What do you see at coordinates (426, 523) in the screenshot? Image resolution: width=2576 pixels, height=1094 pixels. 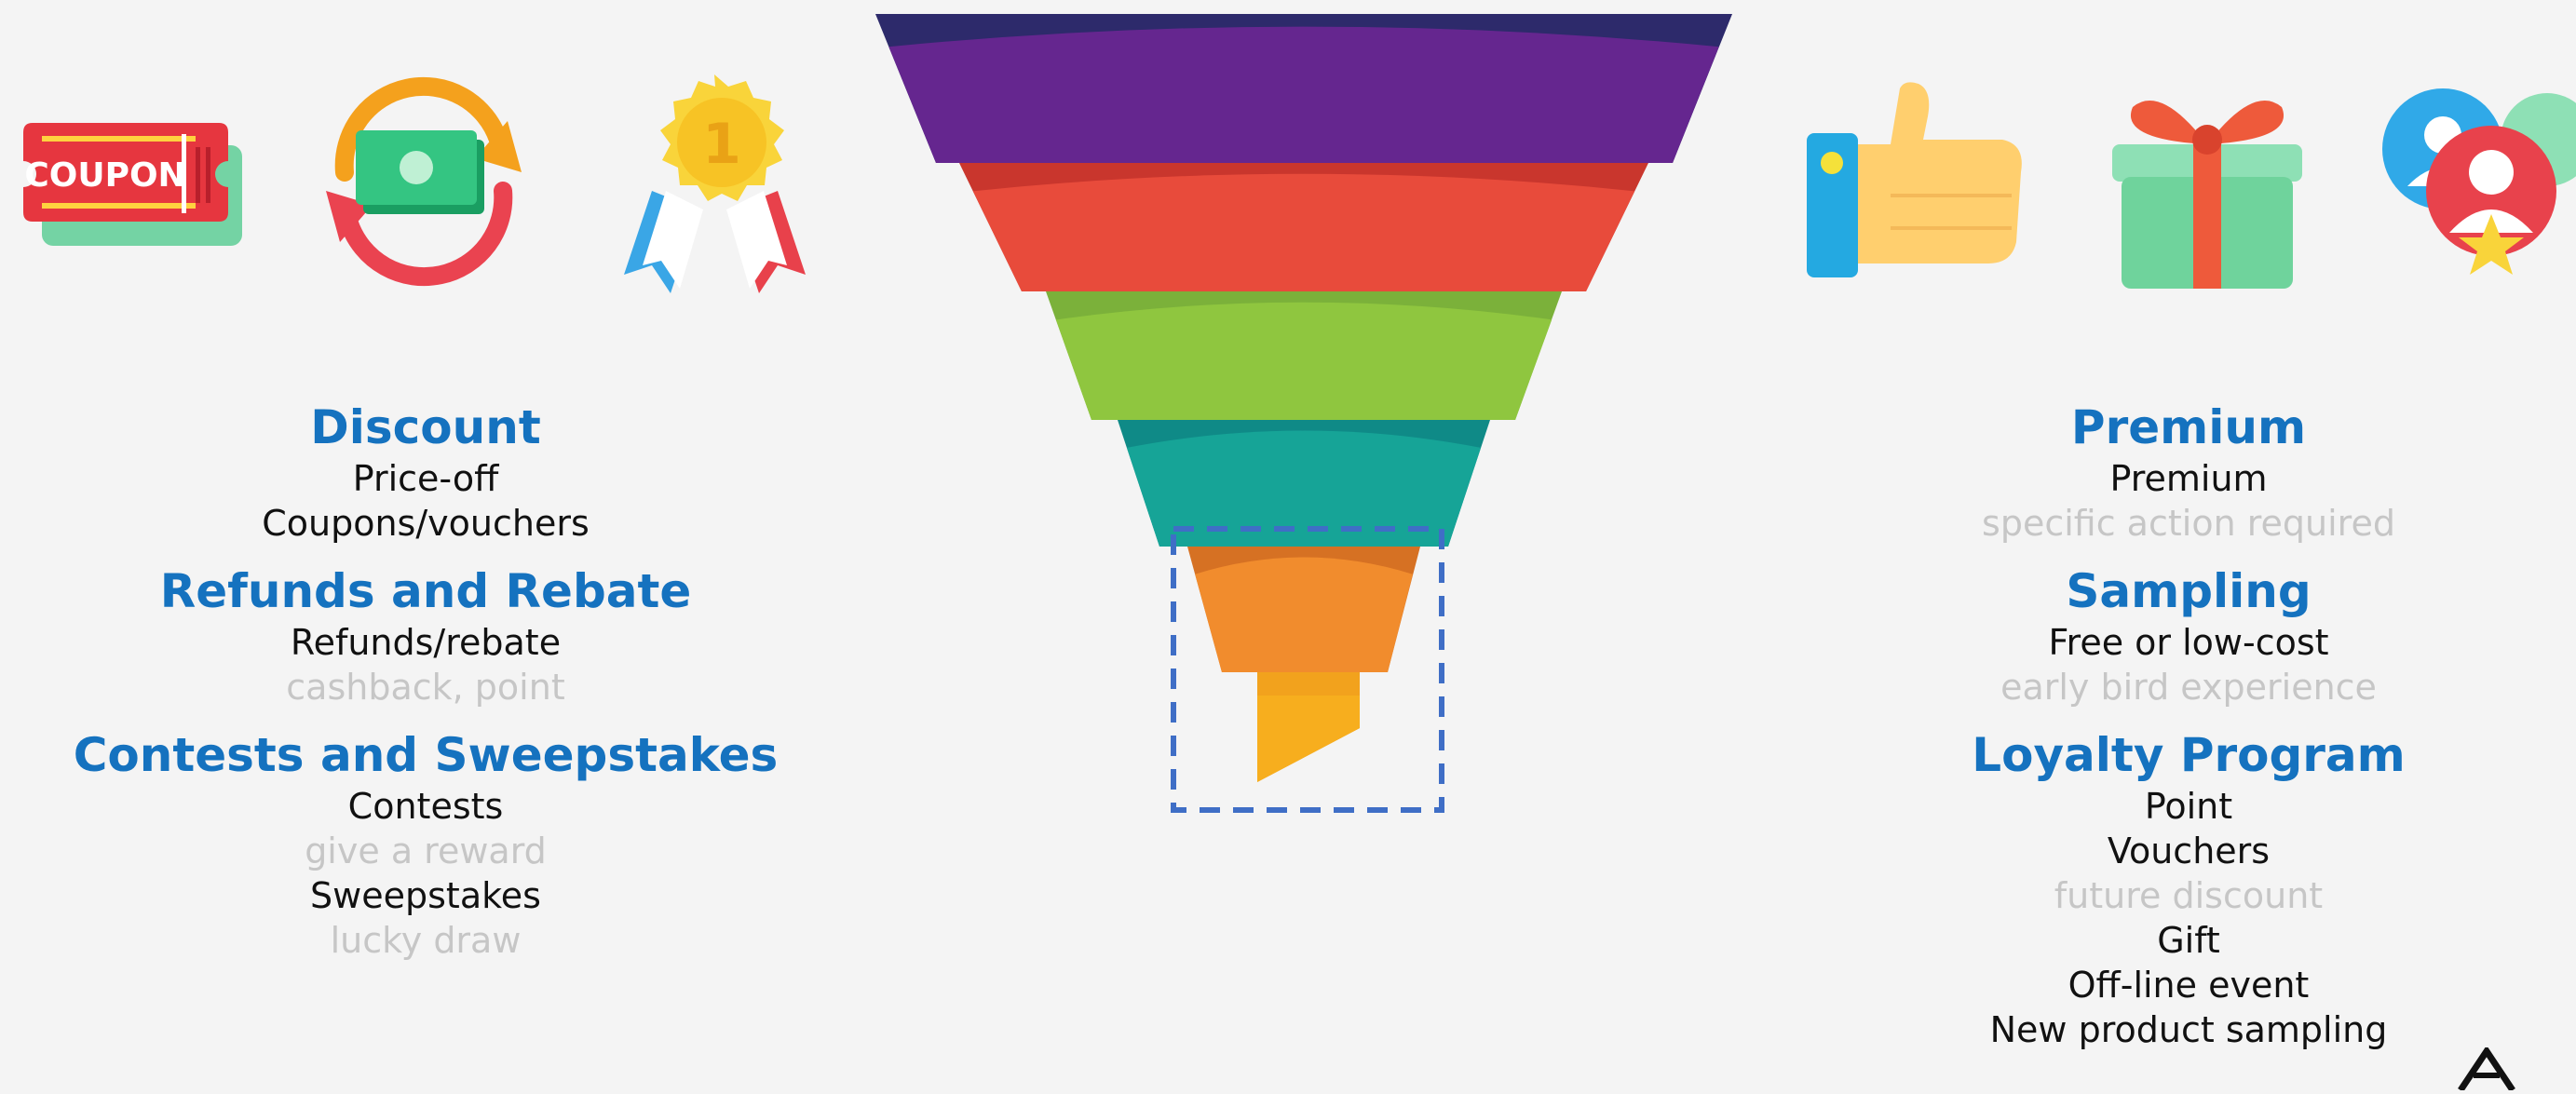 I see `coupons-vouchers-item: Coupons/vouchers` at bounding box center [426, 523].